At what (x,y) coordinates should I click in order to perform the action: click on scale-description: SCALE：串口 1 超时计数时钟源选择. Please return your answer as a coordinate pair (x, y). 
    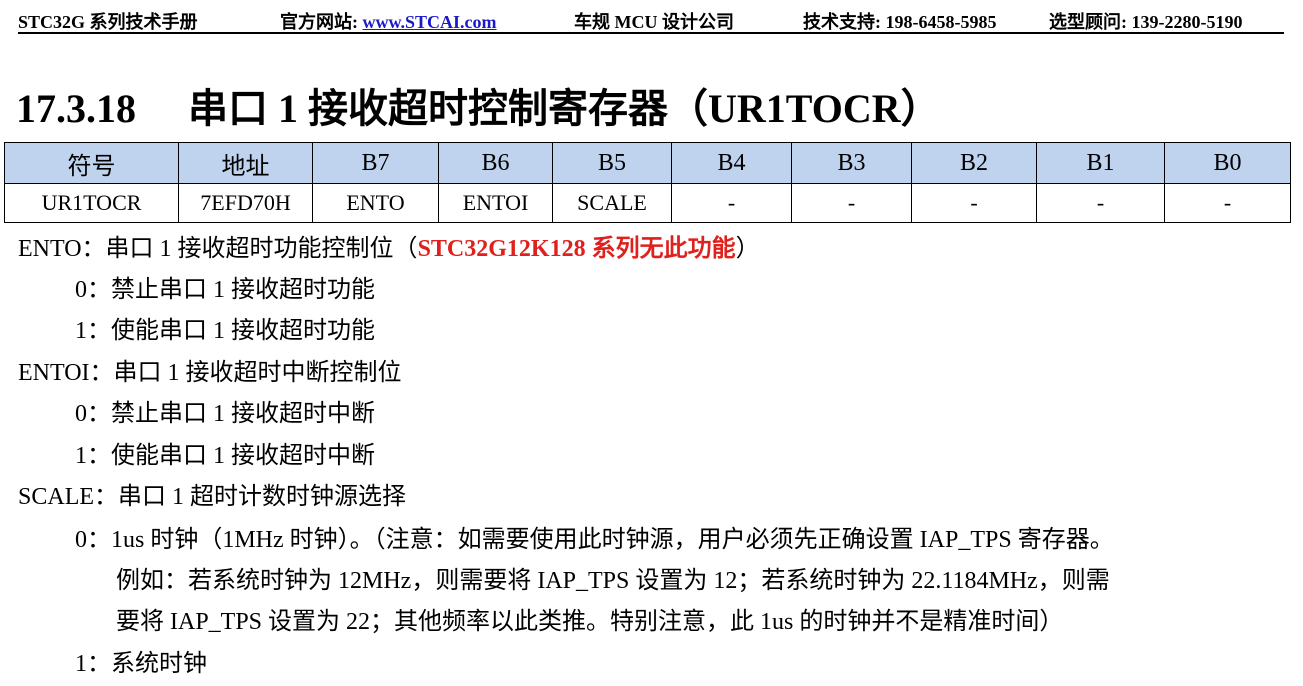
    Looking at the image, I should click on (212, 497).